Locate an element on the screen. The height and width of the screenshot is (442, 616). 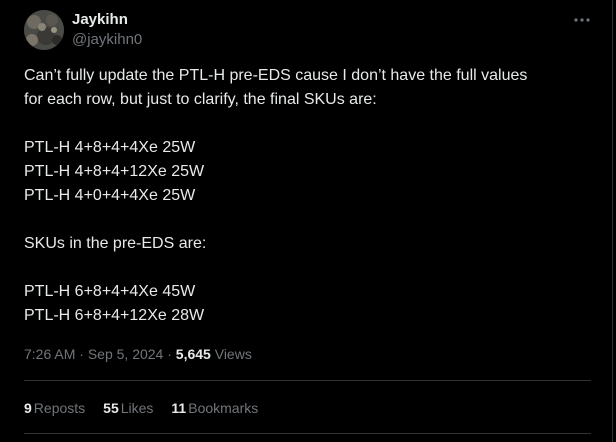
reposts-count: 9 is located at coordinates (28, 408).